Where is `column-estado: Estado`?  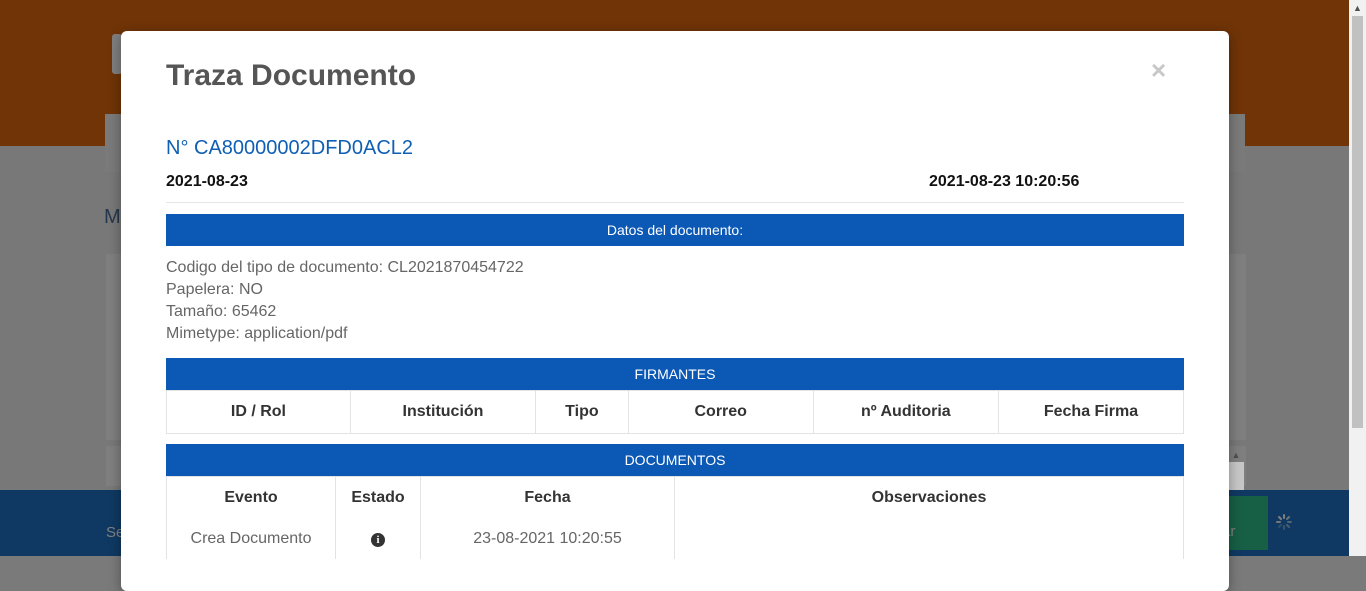 column-estado: Estado is located at coordinates (378, 497).